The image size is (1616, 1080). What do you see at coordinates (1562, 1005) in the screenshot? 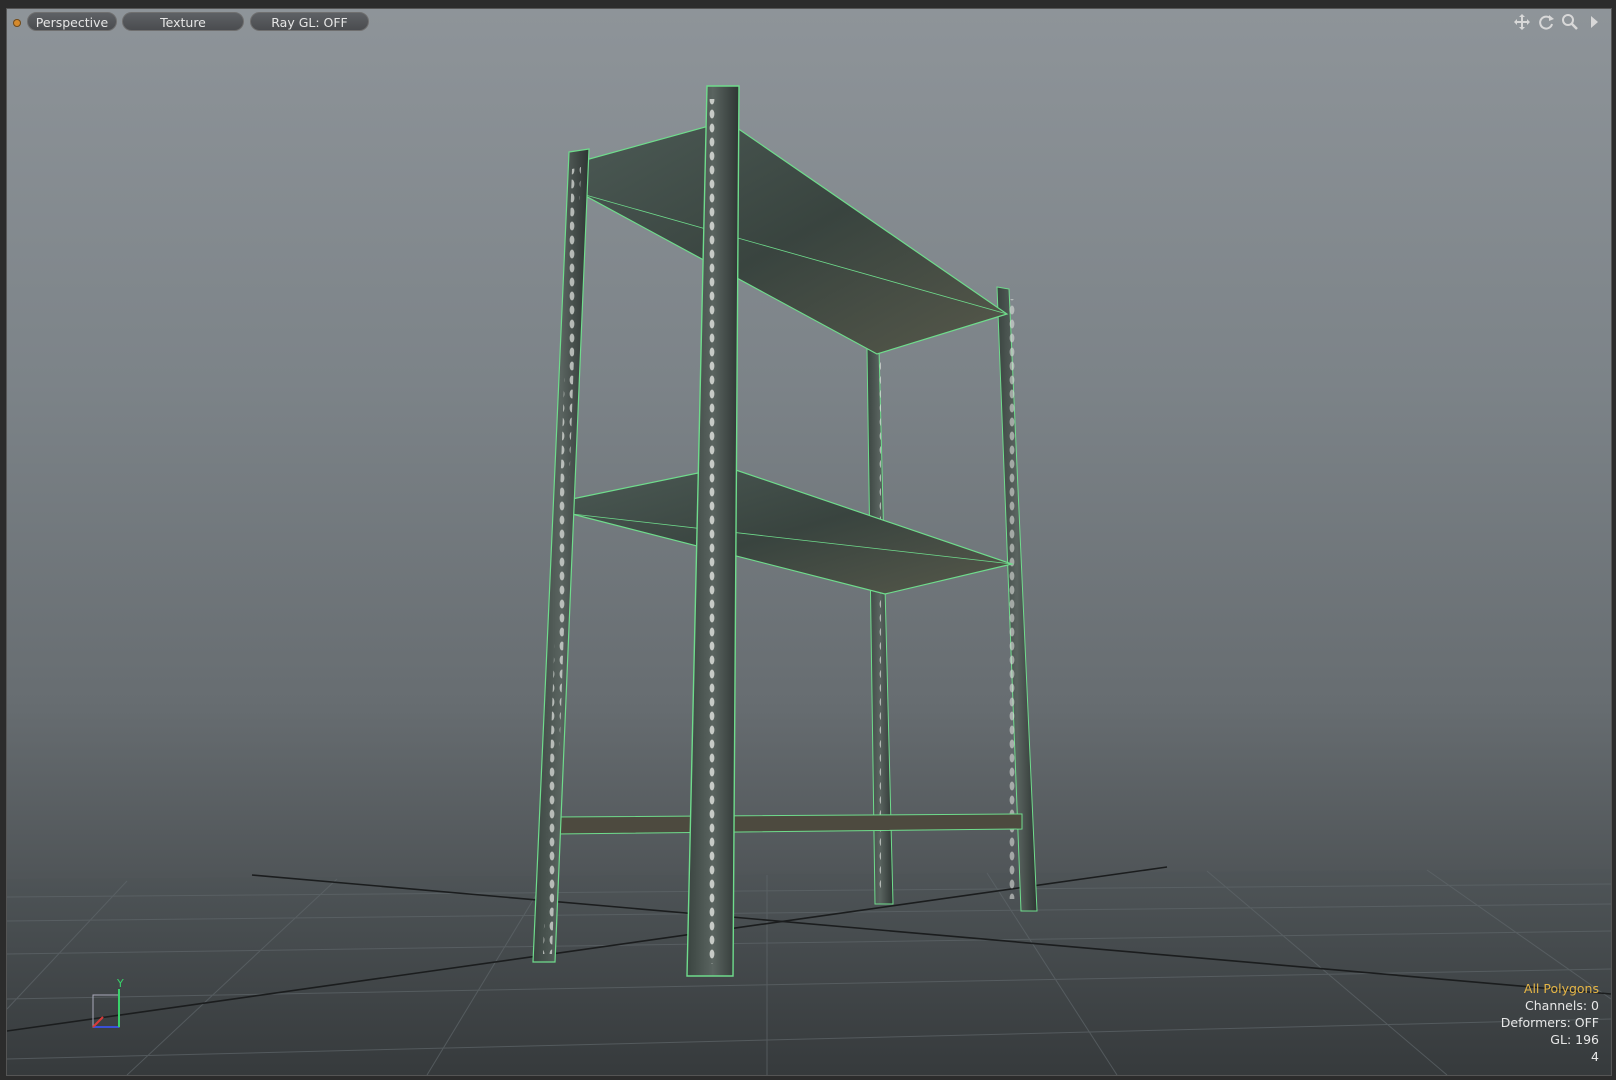
I see `channels-label: Channels: 0` at bounding box center [1562, 1005].